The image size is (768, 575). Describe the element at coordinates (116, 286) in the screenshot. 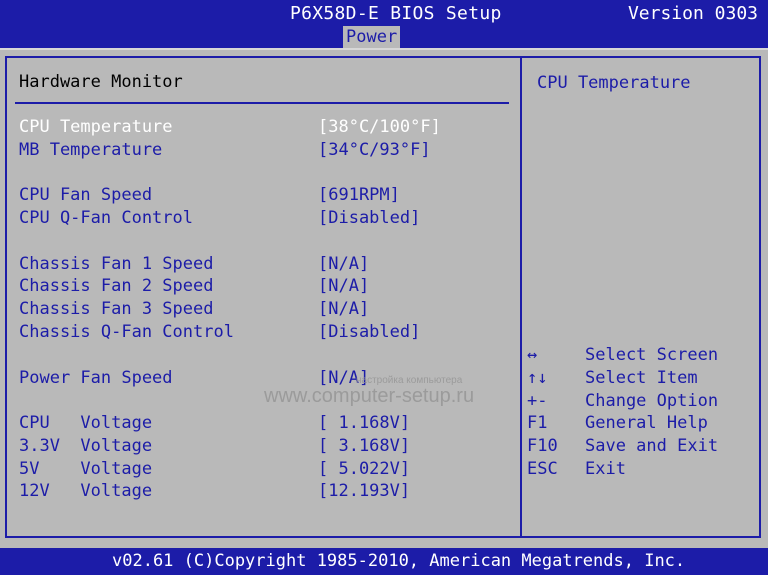

I see `item-chassis-fan-2-speed-label: Chassis Fan 2 Speed` at that location.